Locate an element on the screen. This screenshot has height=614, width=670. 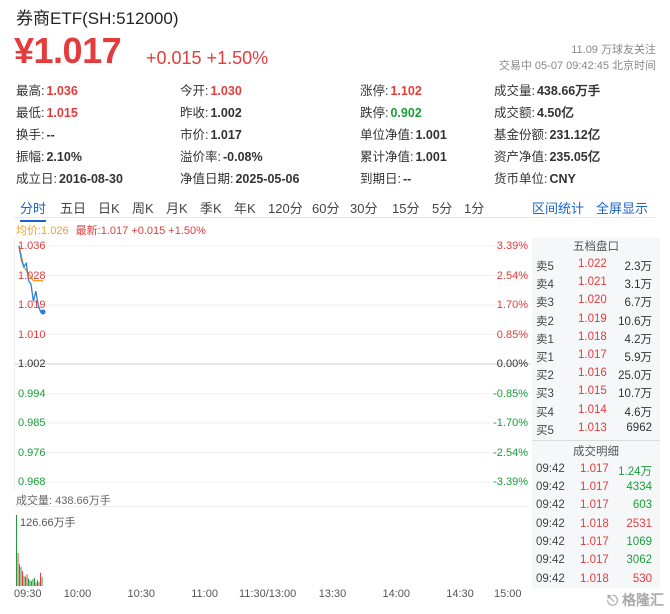
stat-label: 换手: is located at coordinates (30, 135).